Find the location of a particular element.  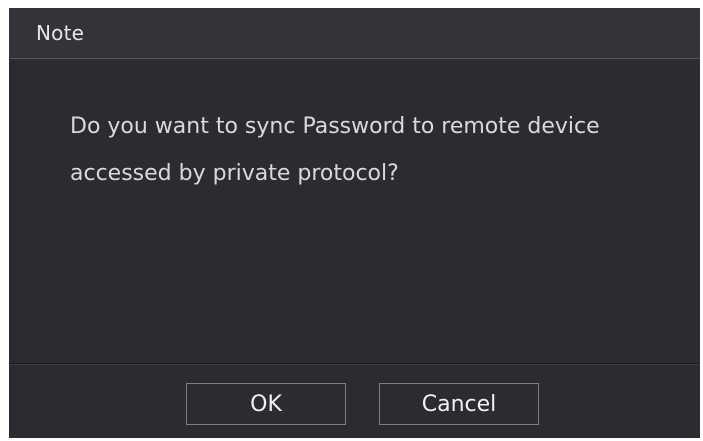

dialog-title: Note is located at coordinates (60, 33).